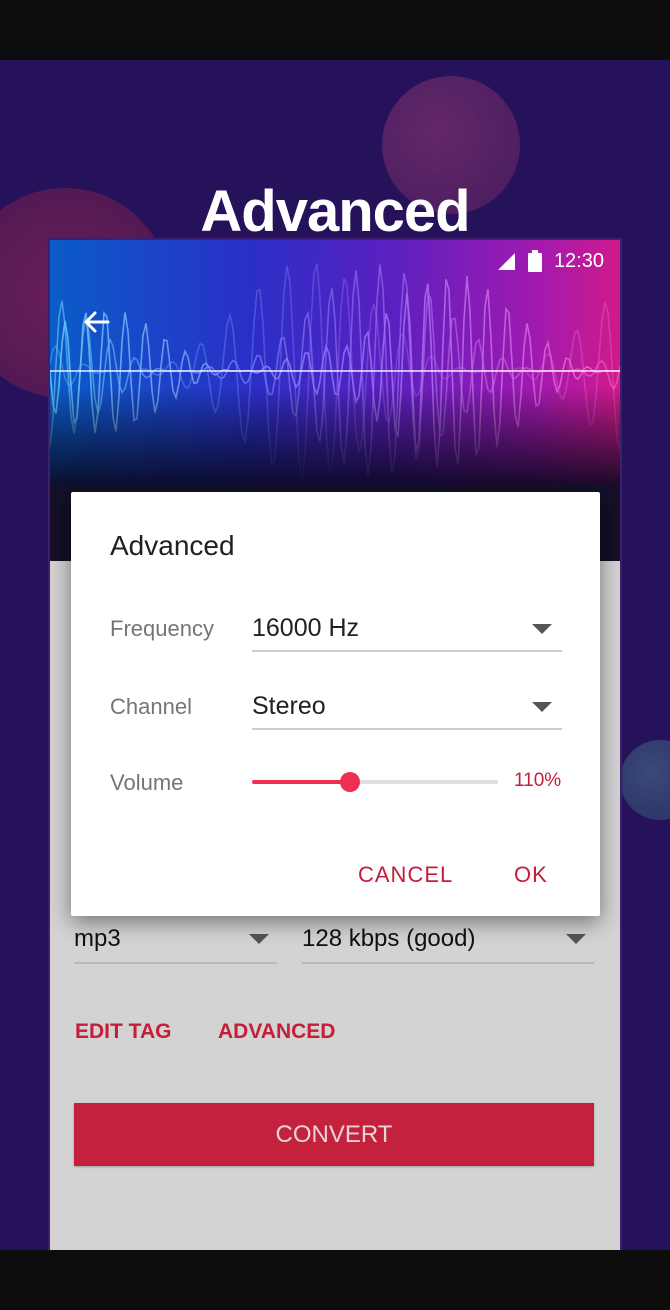  I want to click on frequency-label: Frequency, so click(162, 628).